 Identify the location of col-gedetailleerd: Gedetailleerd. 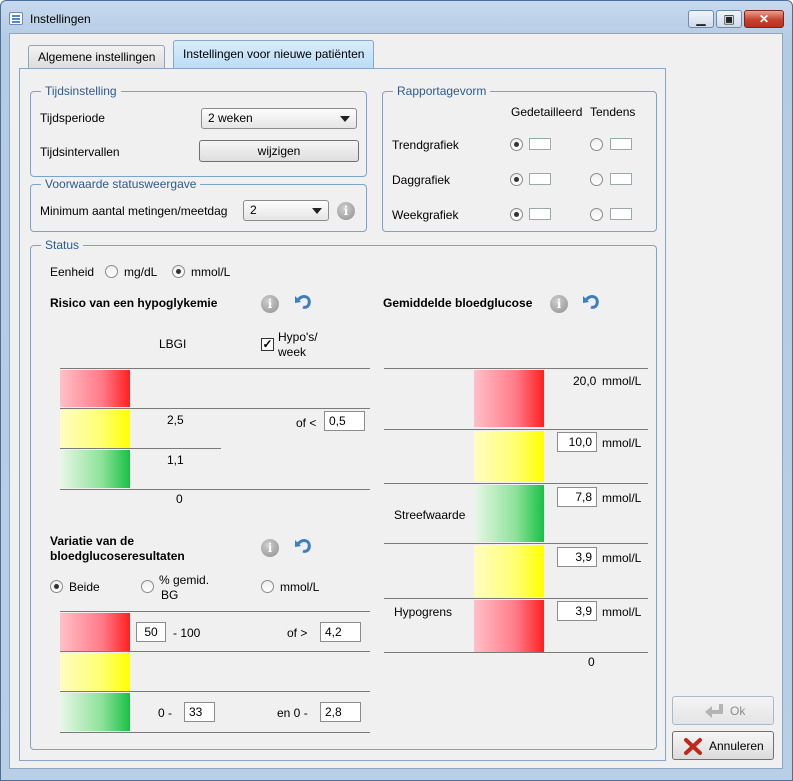
(547, 112).